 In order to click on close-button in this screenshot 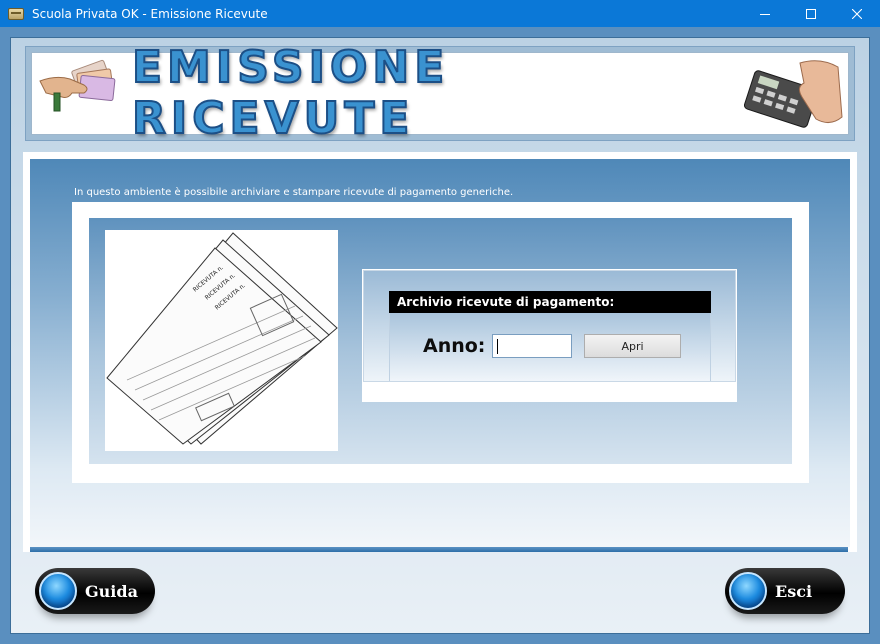, I will do `click(857, 13)`.